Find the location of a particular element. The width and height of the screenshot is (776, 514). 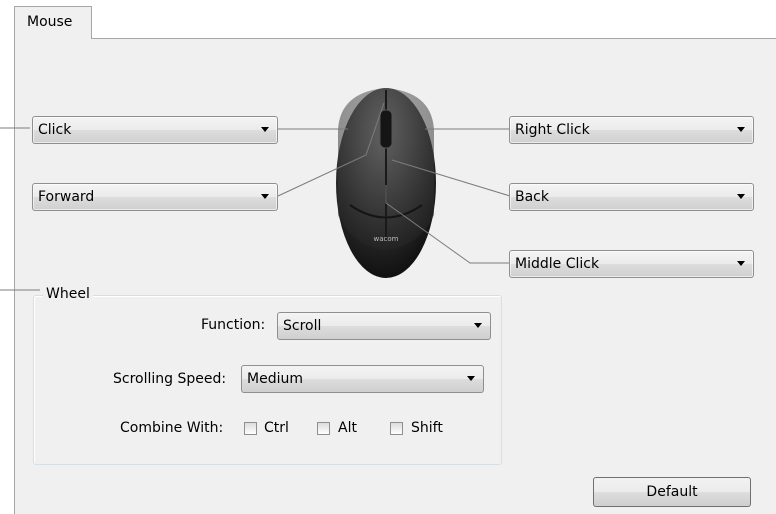

ctrl-checkbox-label: Ctrl is located at coordinates (276, 428).